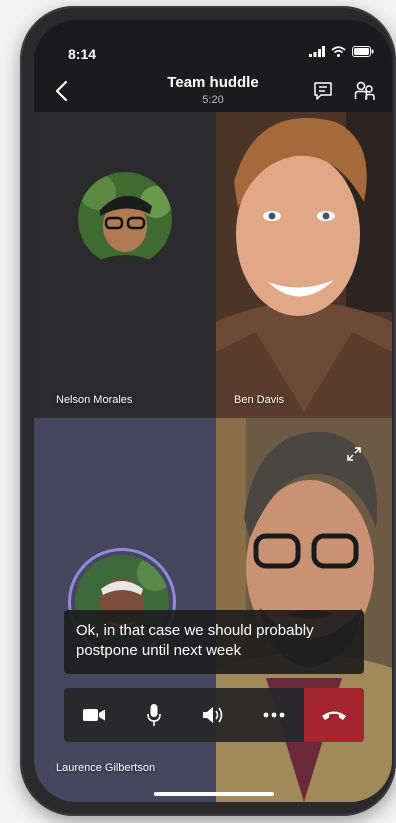 This screenshot has width=396, height=823. I want to click on participant-name: Ben Davis, so click(259, 400).